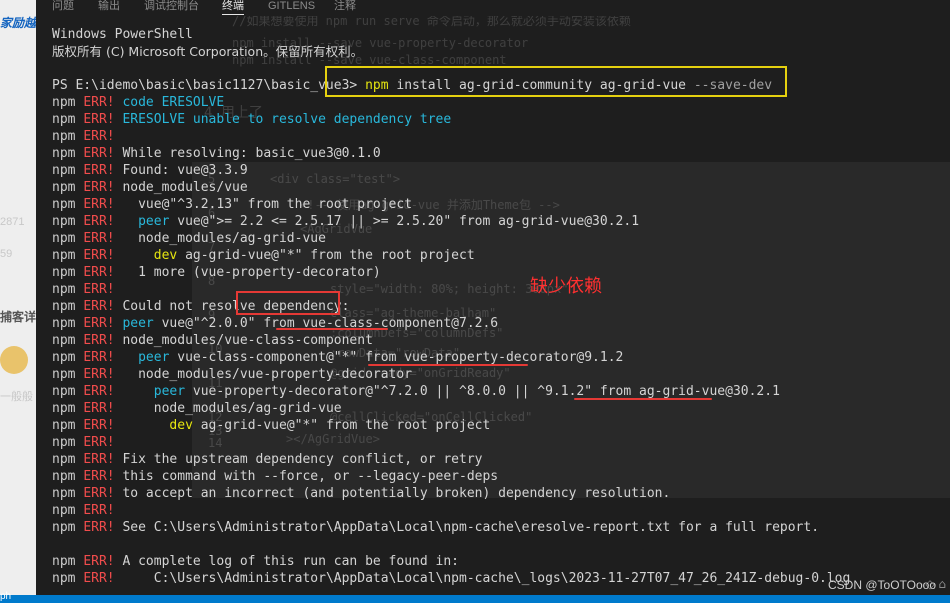  I want to click on ghost-code: <div class="test">, so click(335, 179).